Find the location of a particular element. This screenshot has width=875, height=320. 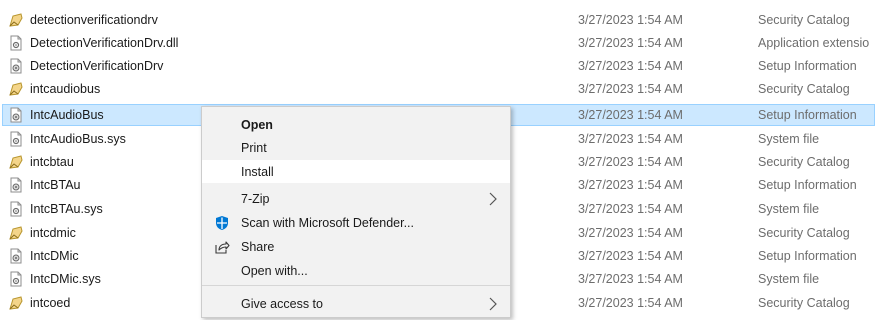

menu-item-label: Give access to is located at coordinates (282, 304).